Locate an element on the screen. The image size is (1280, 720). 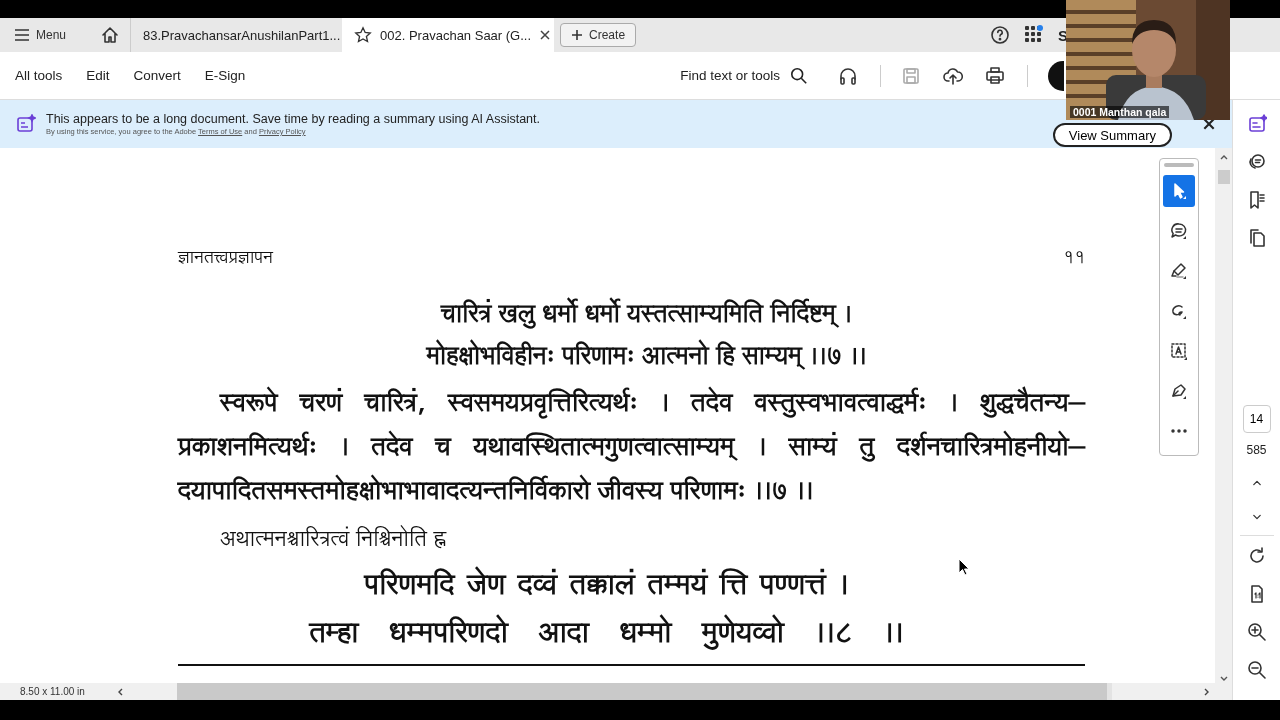
commentary-line: स्वरूपे चरणं चारित्रं, स्वसमयप्रवृत्तिरित्यर्थः । तदेव वस्तुस्वभावत्वाद्धर्मः । शुद्धचैतन्य– is located at coordinates (651, 404).